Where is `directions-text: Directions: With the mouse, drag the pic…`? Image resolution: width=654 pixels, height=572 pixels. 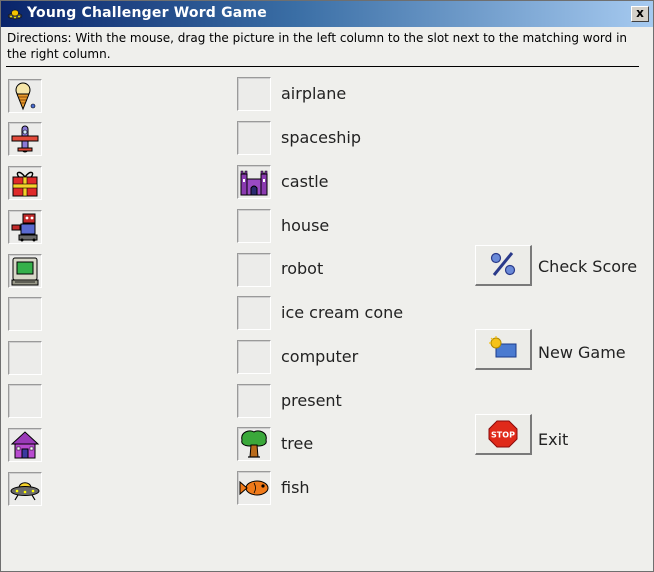
directions-text: Directions: With the mouse, drag the pic… is located at coordinates (317, 46).